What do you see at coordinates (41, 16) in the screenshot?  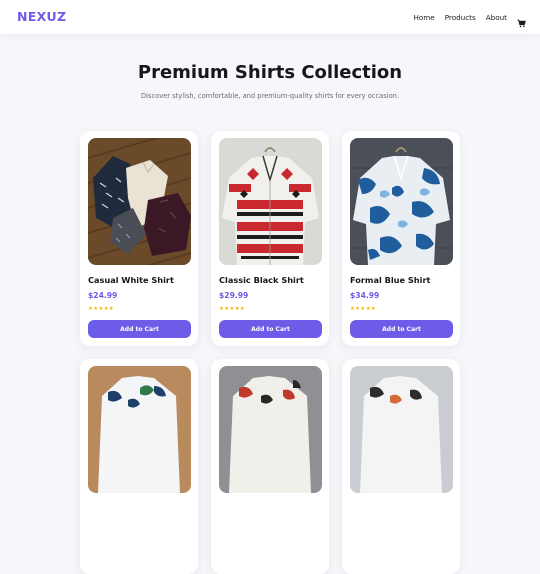 I see `brand-logo: NEXUZ` at bounding box center [41, 16].